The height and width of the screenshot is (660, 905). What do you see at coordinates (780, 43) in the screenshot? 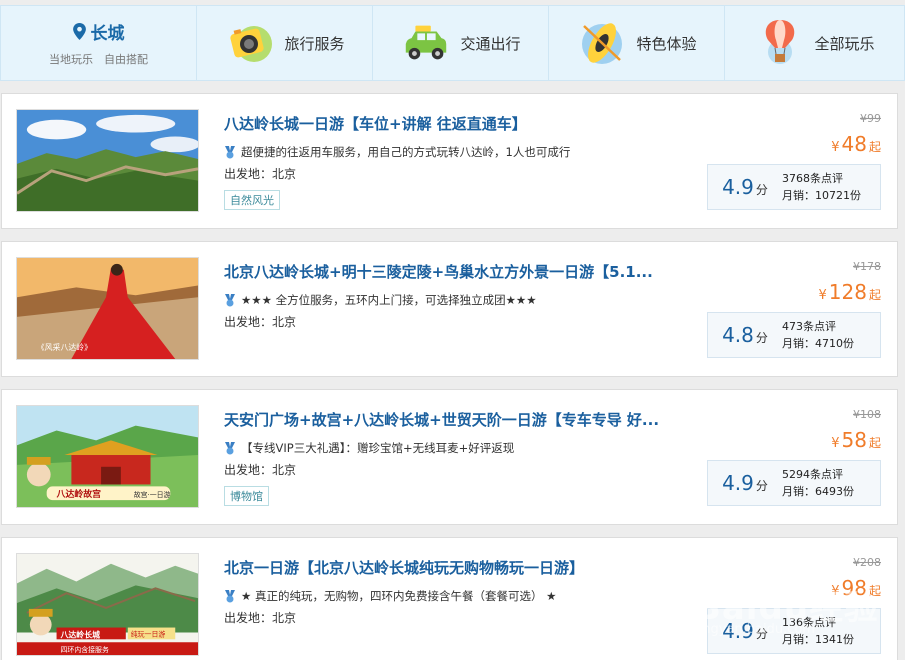
I see `hot-air-balloon-icon` at bounding box center [780, 43].